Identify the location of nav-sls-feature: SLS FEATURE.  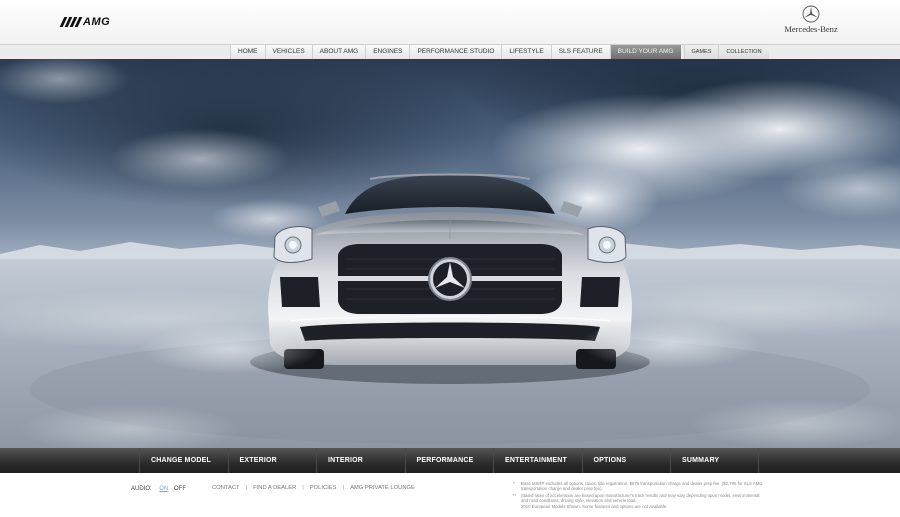
(580, 52).